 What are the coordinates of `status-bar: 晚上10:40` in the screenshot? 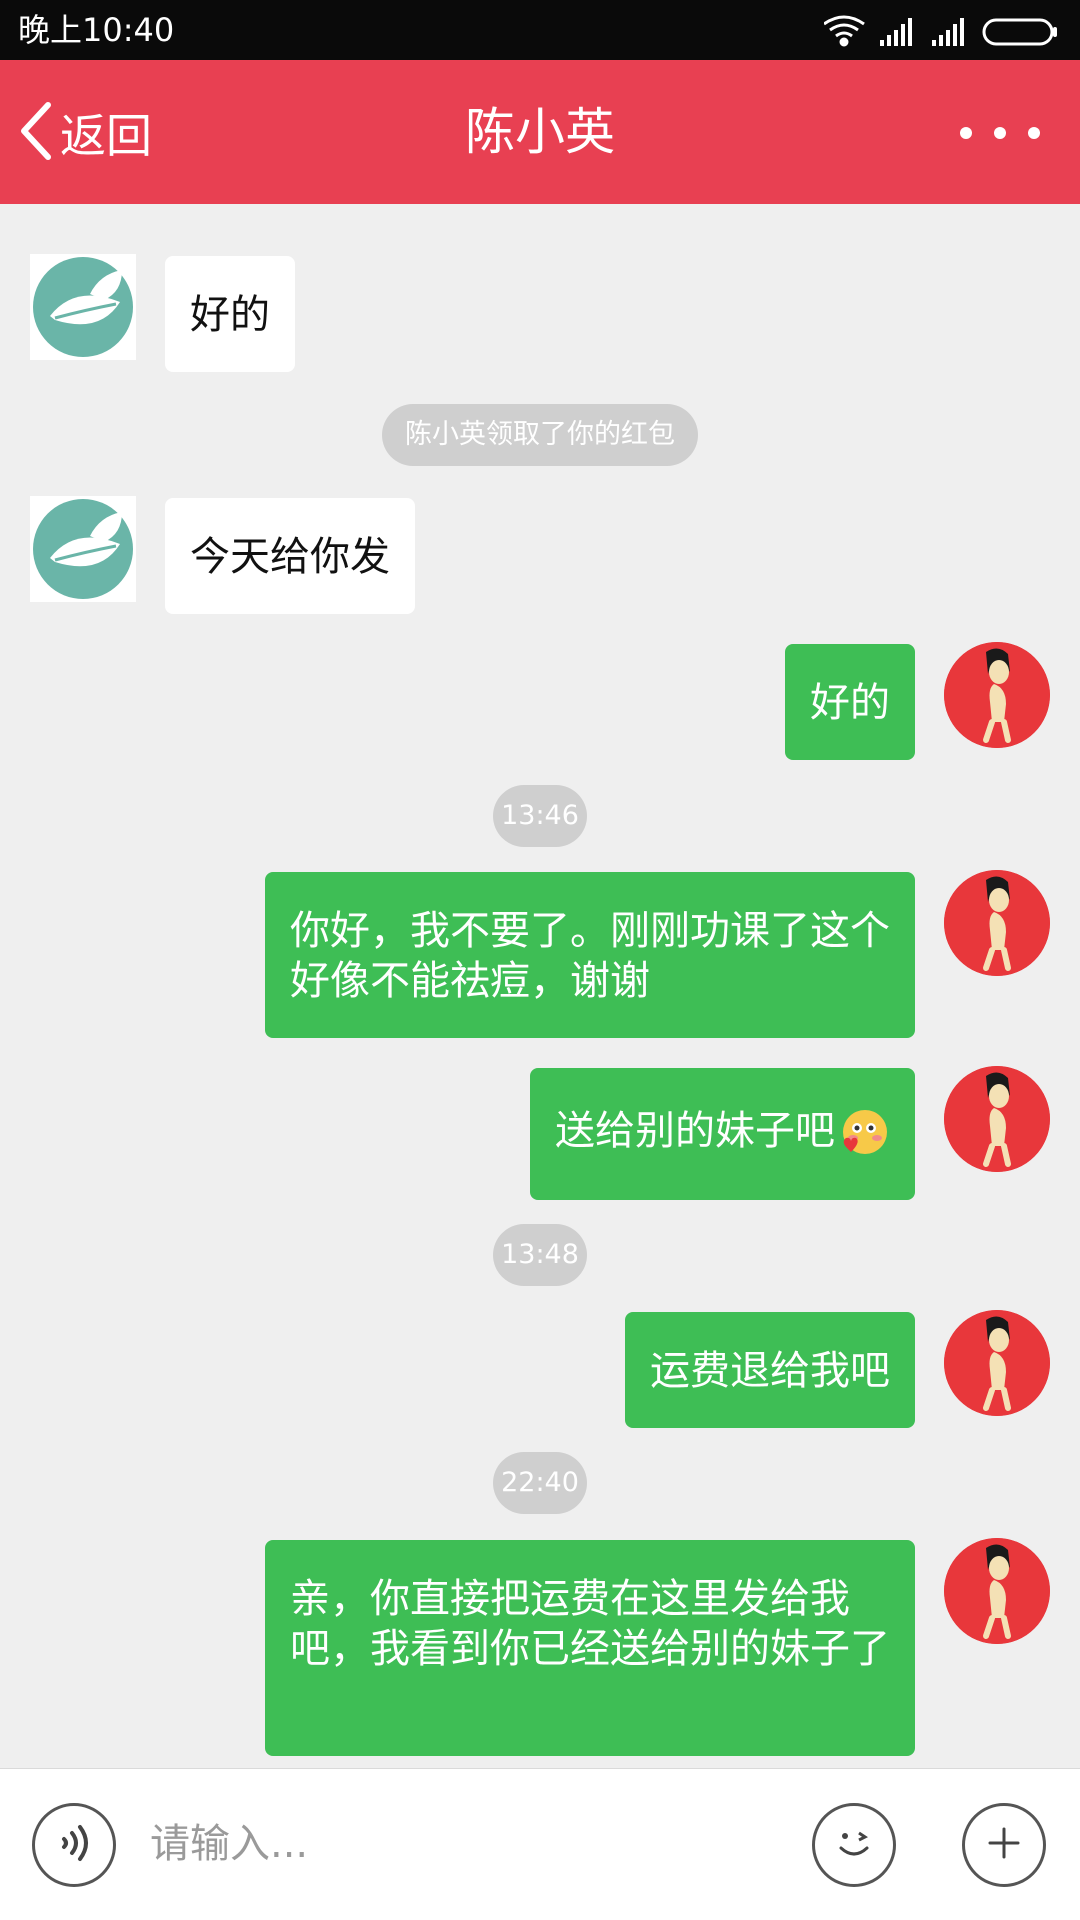 It's located at (540, 30).